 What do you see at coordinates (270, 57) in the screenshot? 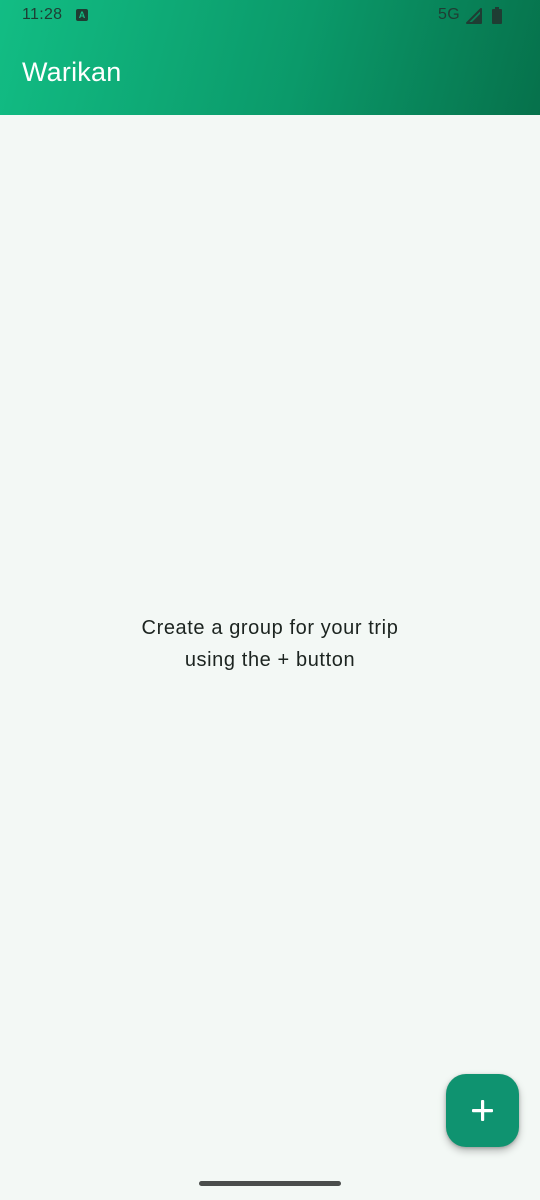
I see `top-app-bar: 11:28 A 5G Warikan` at bounding box center [270, 57].